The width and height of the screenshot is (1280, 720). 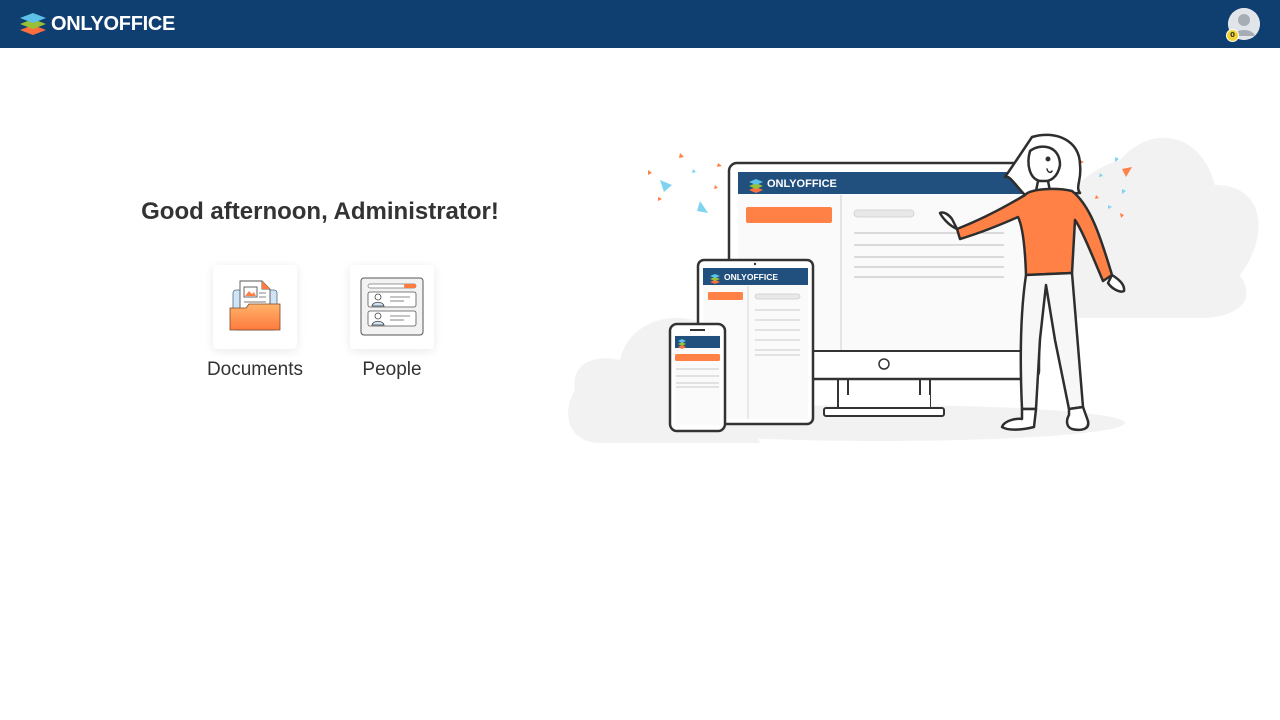 What do you see at coordinates (392, 370) in the screenshot?
I see `people-label: People` at bounding box center [392, 370].